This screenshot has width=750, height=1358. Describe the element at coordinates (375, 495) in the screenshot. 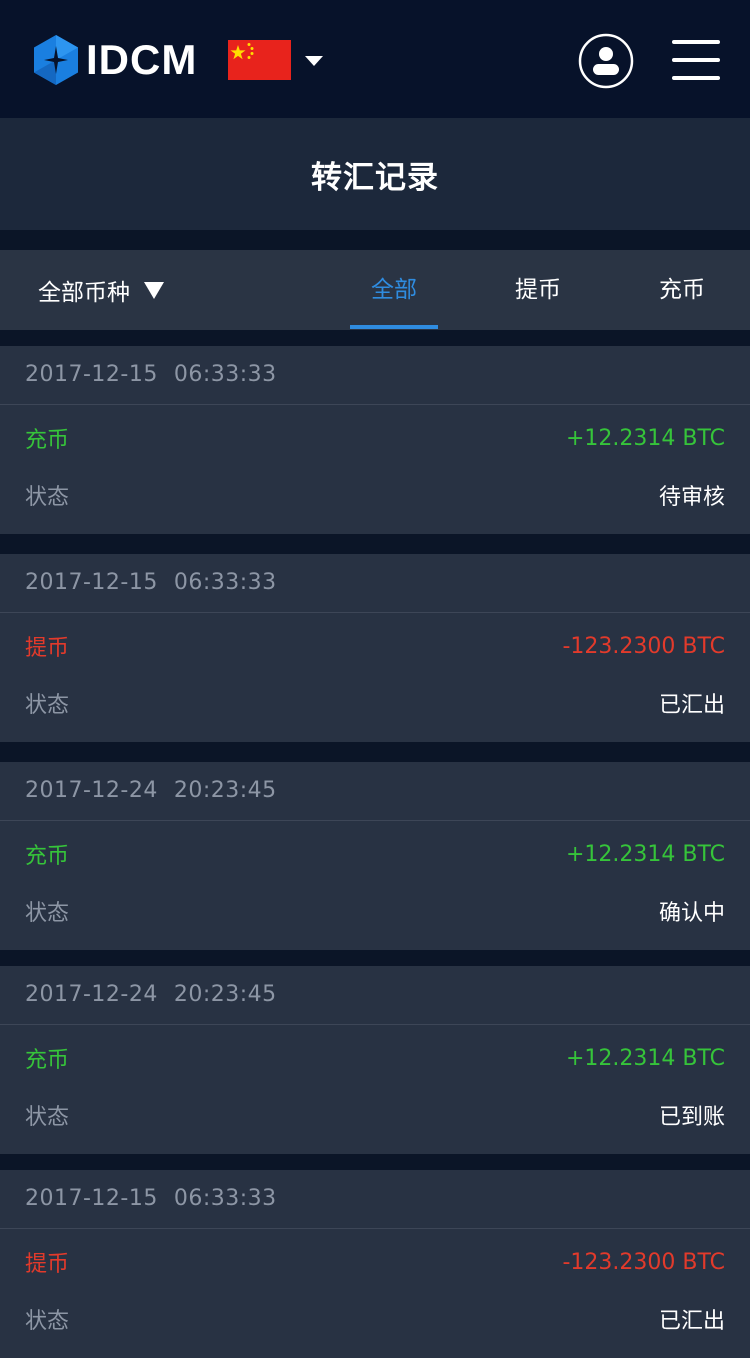

I see `record-status-row: 状态 待审核` at that location.